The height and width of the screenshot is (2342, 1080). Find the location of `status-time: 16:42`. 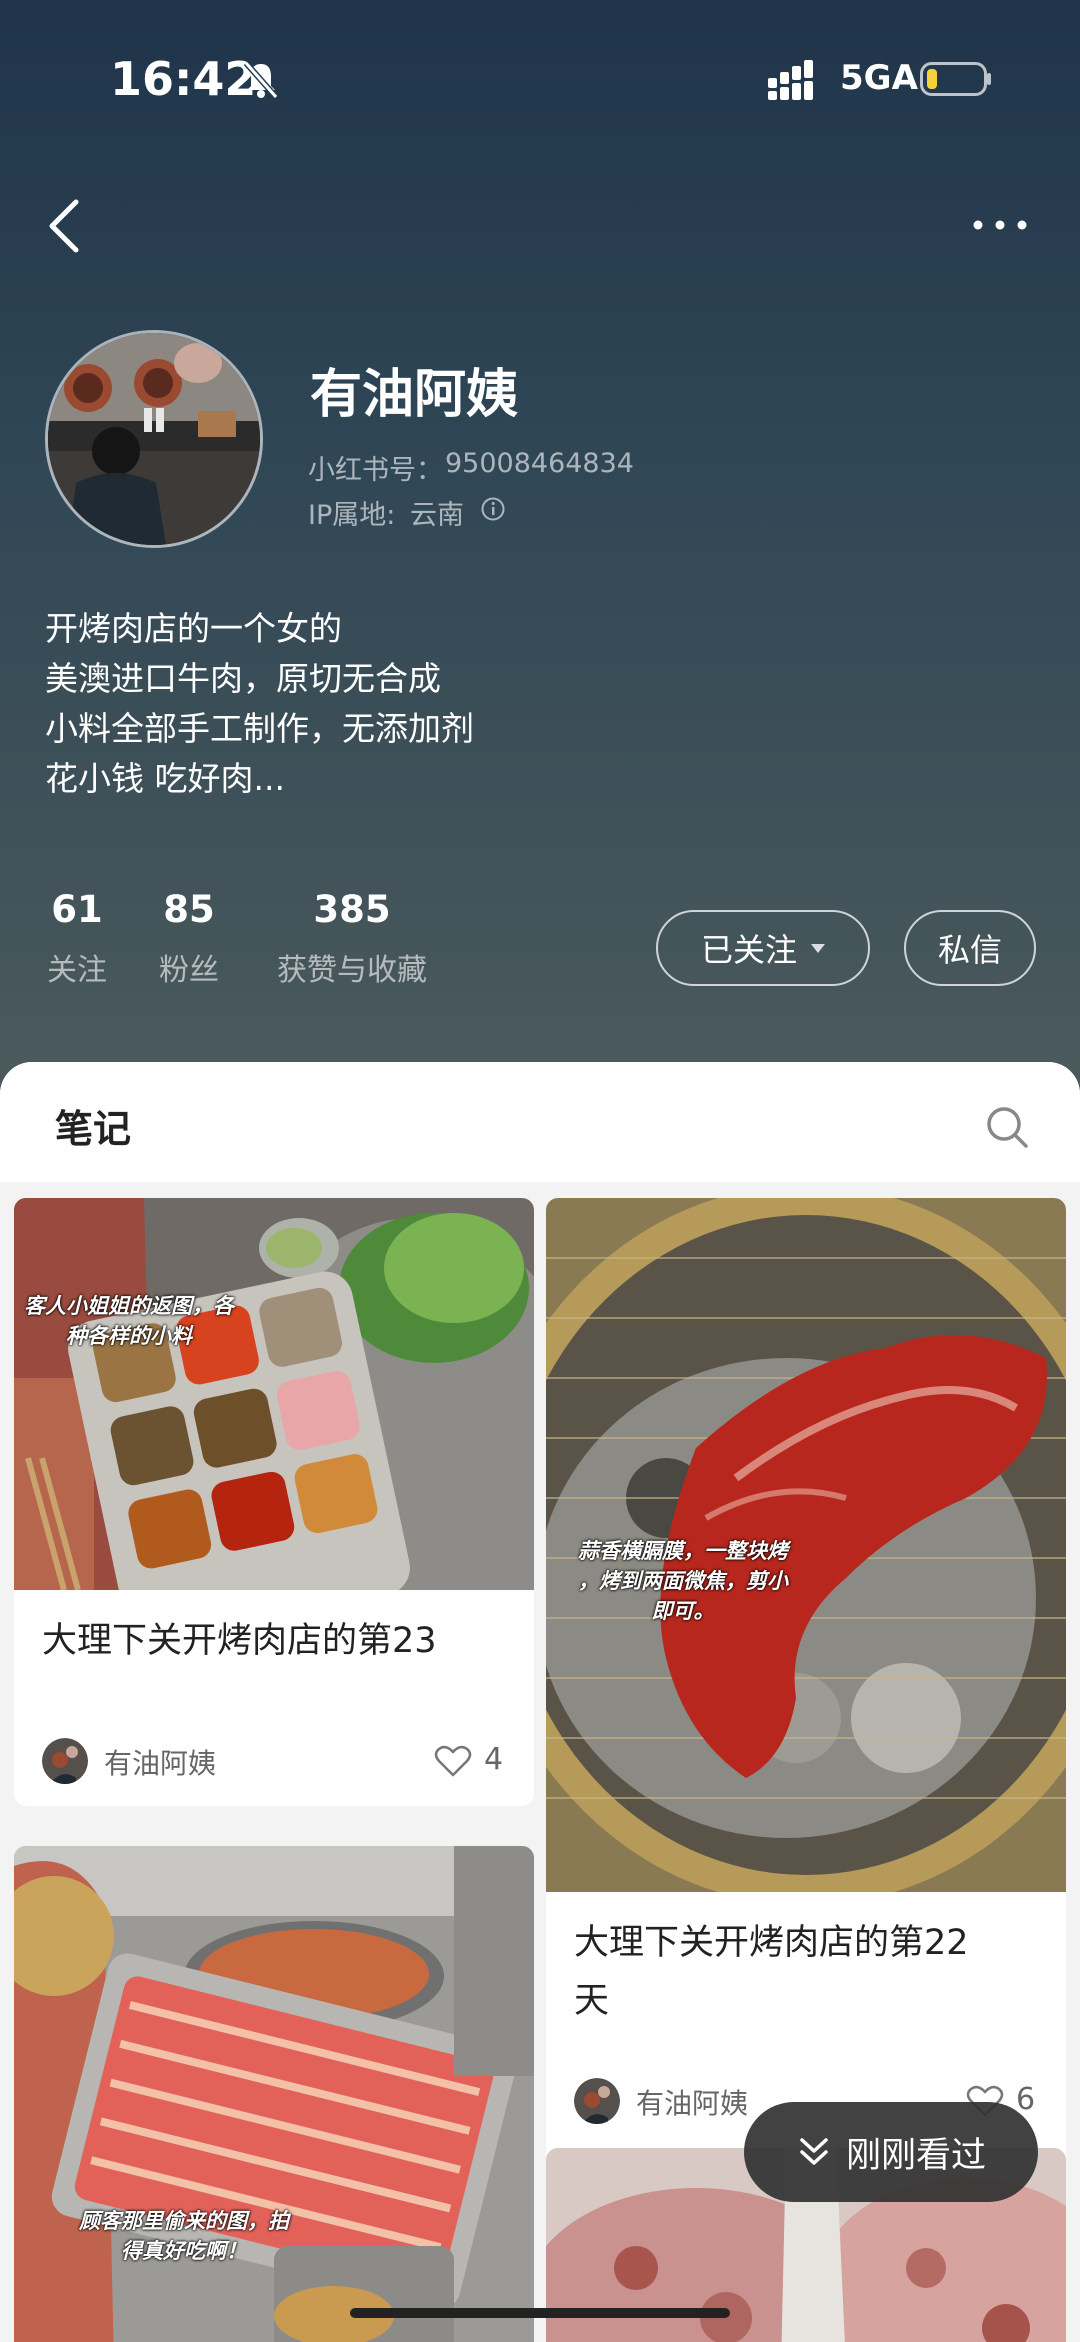

status-time: 16:42 is located at coordinates (183, 79).